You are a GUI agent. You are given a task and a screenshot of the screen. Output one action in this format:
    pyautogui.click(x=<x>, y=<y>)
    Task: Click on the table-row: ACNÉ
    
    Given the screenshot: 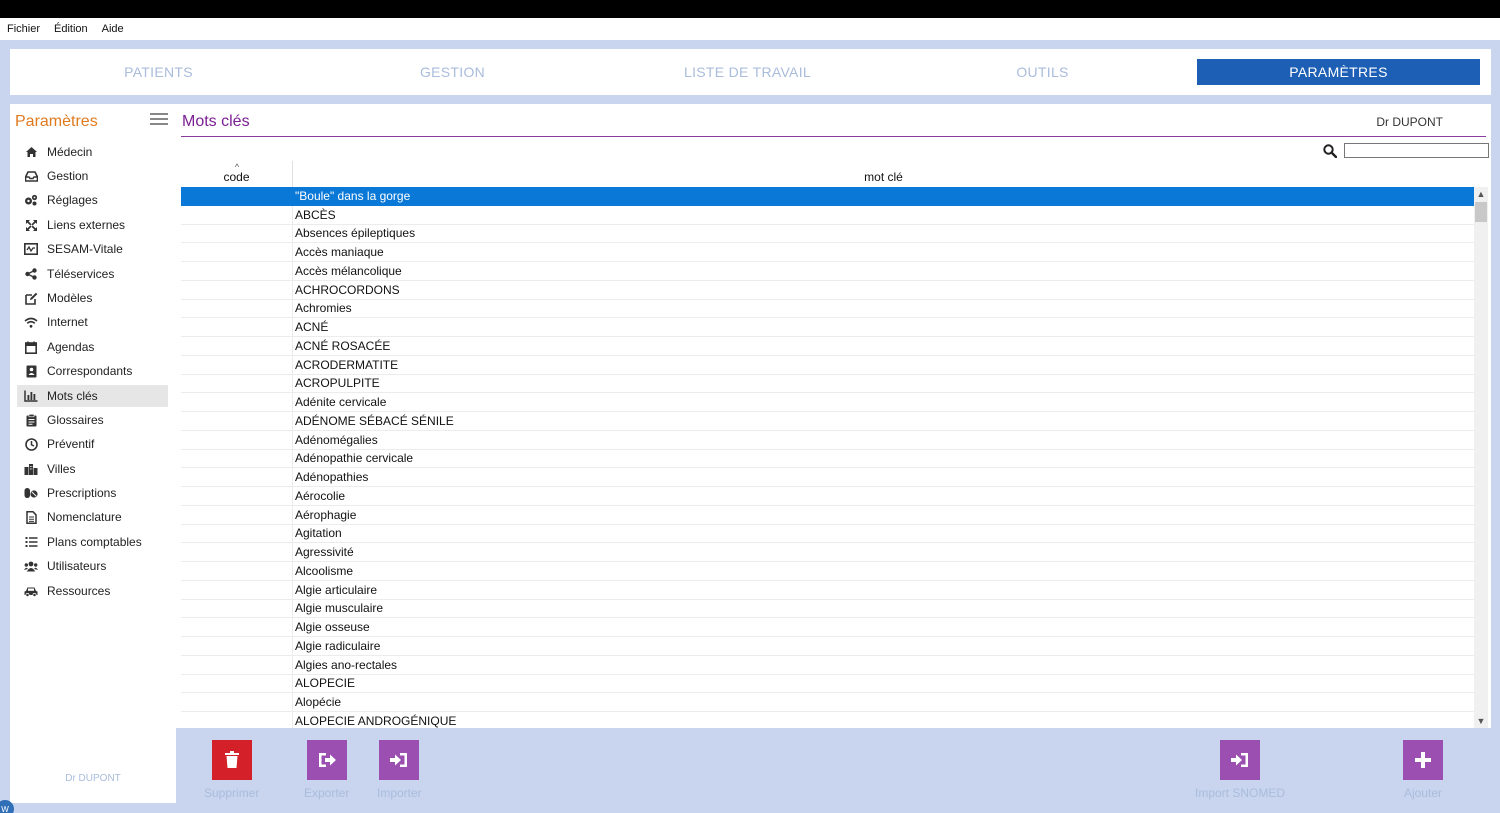 What is the action you would take?
    pyautogui.click(x=827, y=327)
    